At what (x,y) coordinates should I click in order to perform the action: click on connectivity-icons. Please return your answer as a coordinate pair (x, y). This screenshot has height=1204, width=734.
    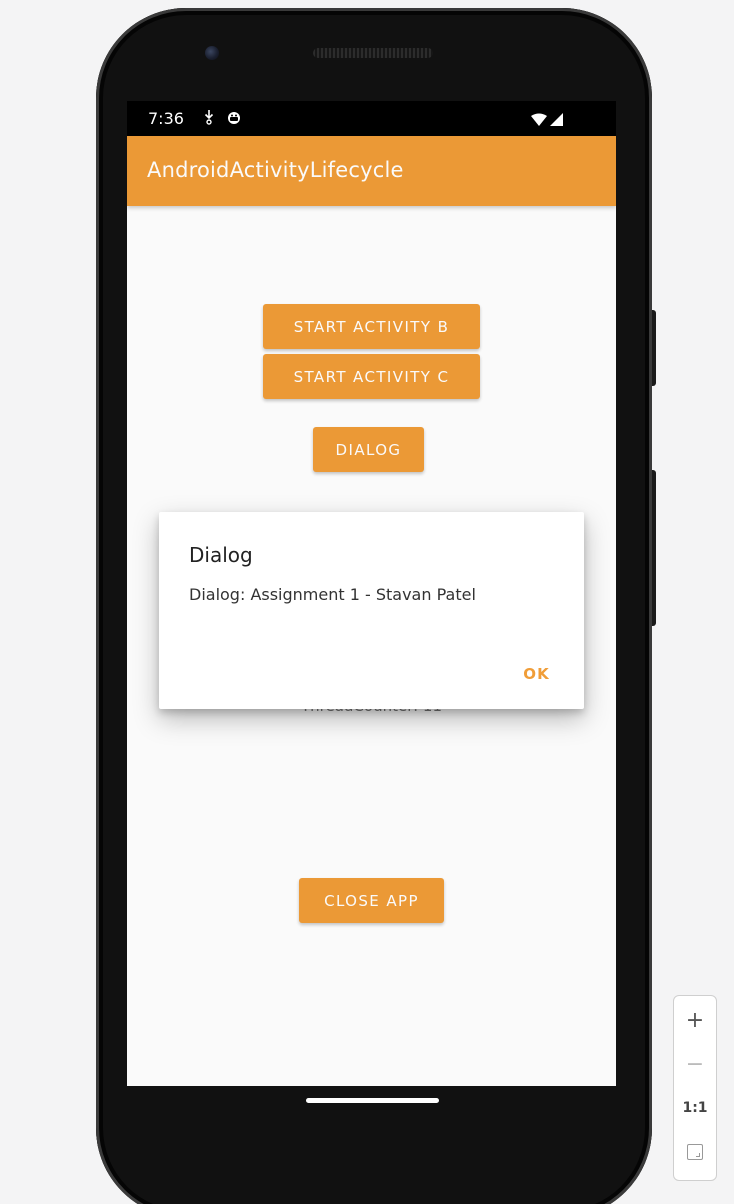
    Looking at the image, I should click on (547, 119).